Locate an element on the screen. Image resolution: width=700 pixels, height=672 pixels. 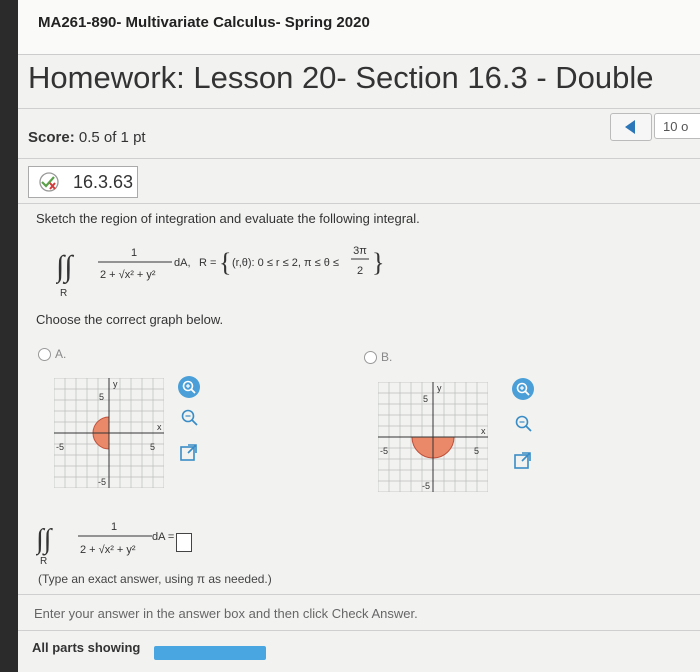
svg-text: 2 + √x² + y² is located at coordinates (108, 550).